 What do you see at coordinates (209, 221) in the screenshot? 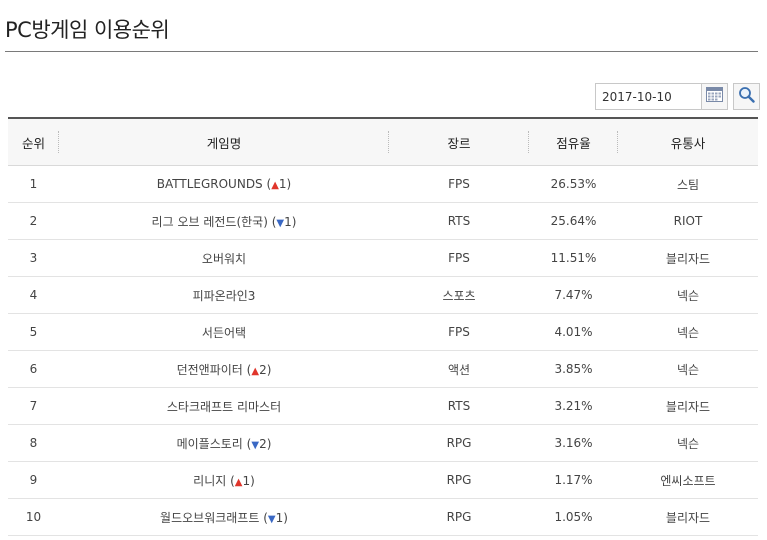
I see `game-name: 리그 오브 레전드(한국)` at bounding box center [209, 221].